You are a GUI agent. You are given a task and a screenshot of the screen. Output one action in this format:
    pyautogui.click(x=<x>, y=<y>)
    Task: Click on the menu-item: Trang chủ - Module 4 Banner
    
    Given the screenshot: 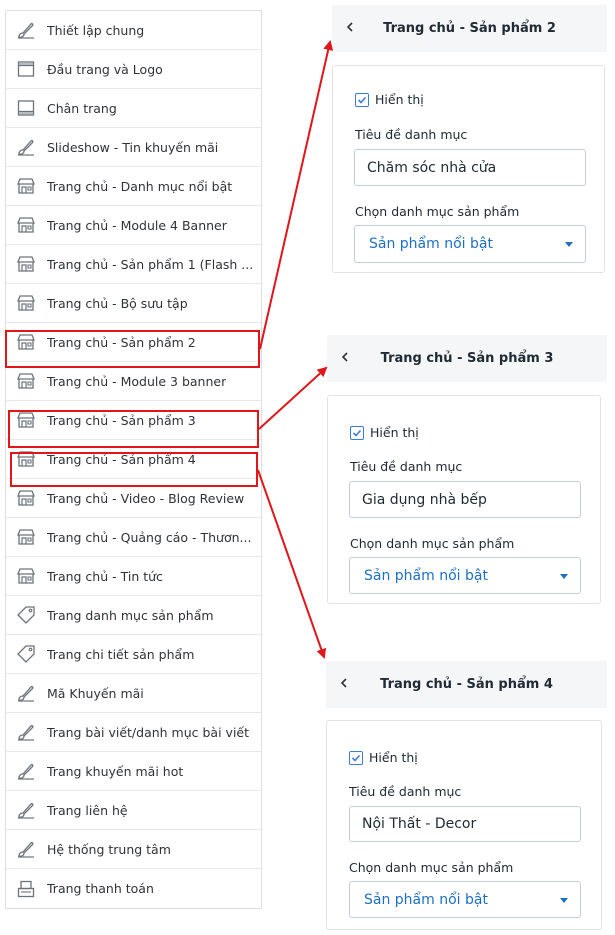 What is the action you would take?
    pyautogui.click(x=133, y=225)
    